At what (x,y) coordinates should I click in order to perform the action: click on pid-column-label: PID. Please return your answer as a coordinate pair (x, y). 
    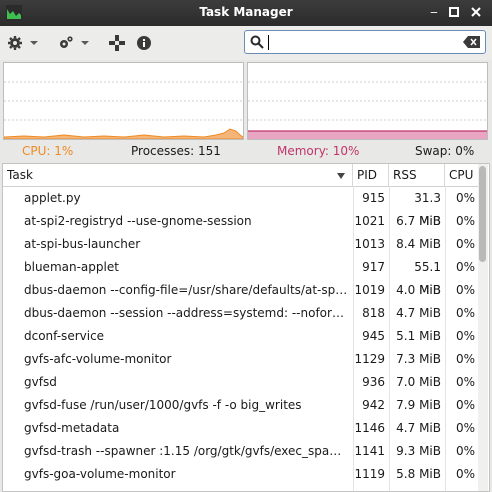
    Looking at the image, I should click on (367, 175).